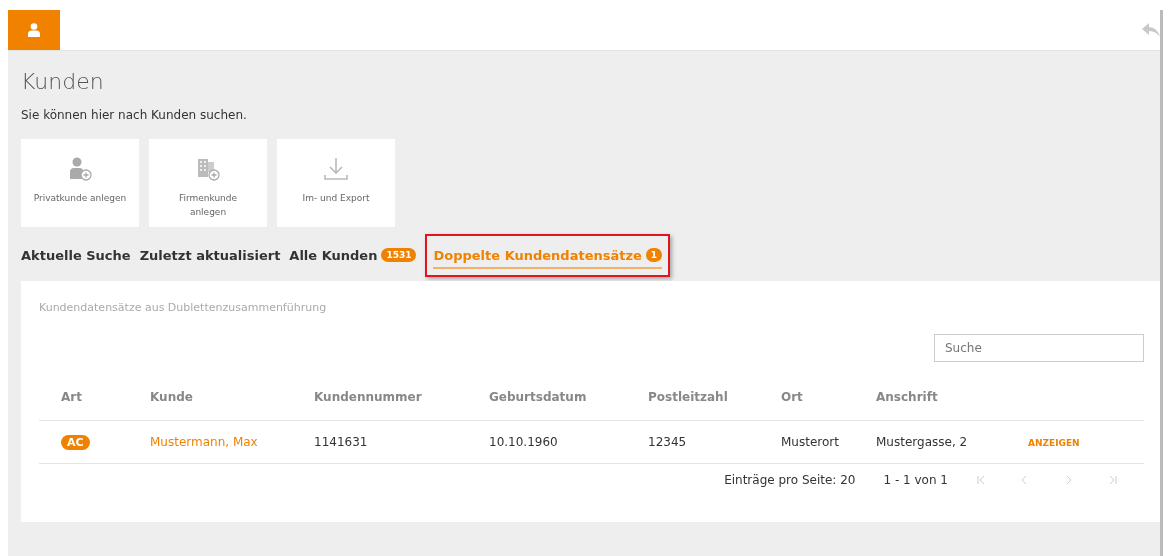 The height and width of the screenshot is (556, 1169). Describe the element at coordinates (810, 442) in the screenshot. I see `table-cell-text: Musterort` at that location.